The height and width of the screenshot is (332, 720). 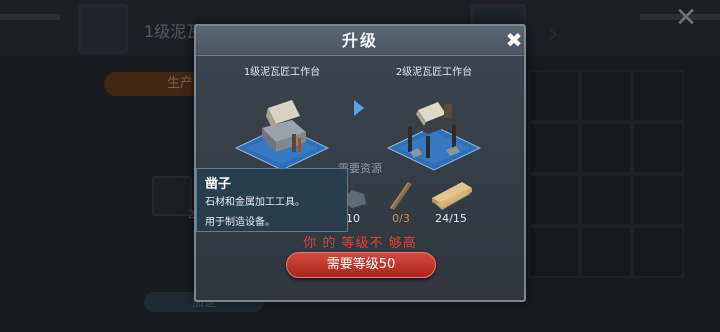 I want to click on upgrade-arrow-icon, so click(x=359, y=108).